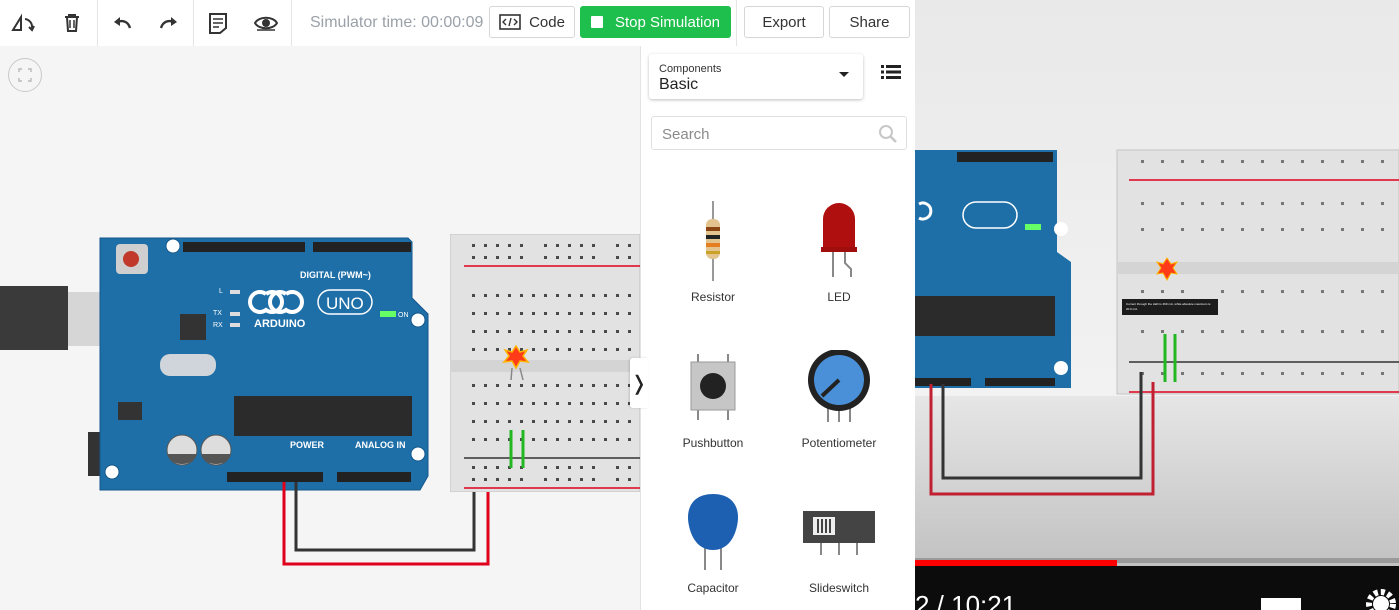  I want to click on export-button-label: Export, so click(784, 22).